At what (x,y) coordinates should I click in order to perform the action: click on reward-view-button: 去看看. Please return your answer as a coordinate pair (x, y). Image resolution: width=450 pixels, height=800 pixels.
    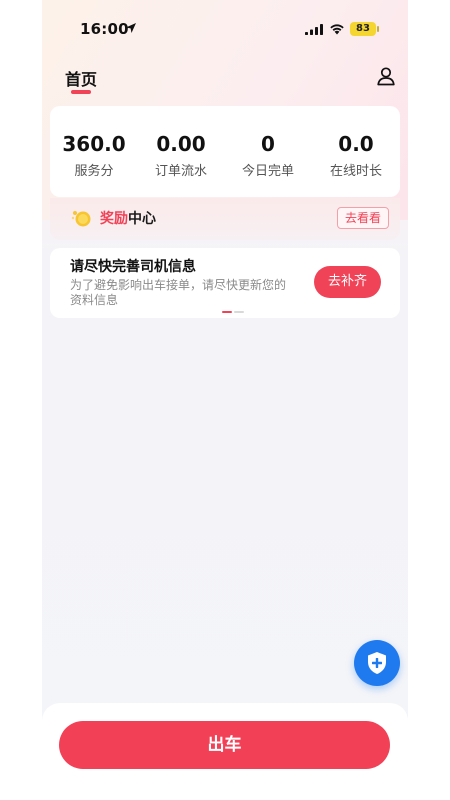
    Looking at the image, I should click on (363, 218).